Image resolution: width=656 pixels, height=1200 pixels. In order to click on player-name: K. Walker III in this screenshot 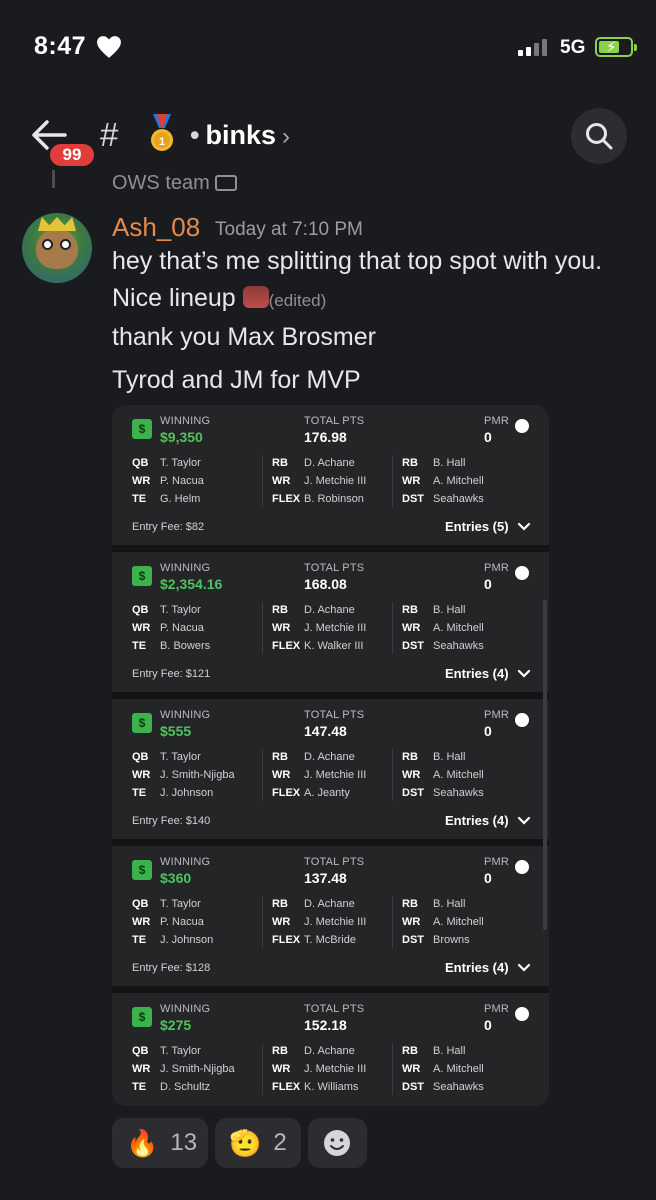, I will do `click(334, 646)`.